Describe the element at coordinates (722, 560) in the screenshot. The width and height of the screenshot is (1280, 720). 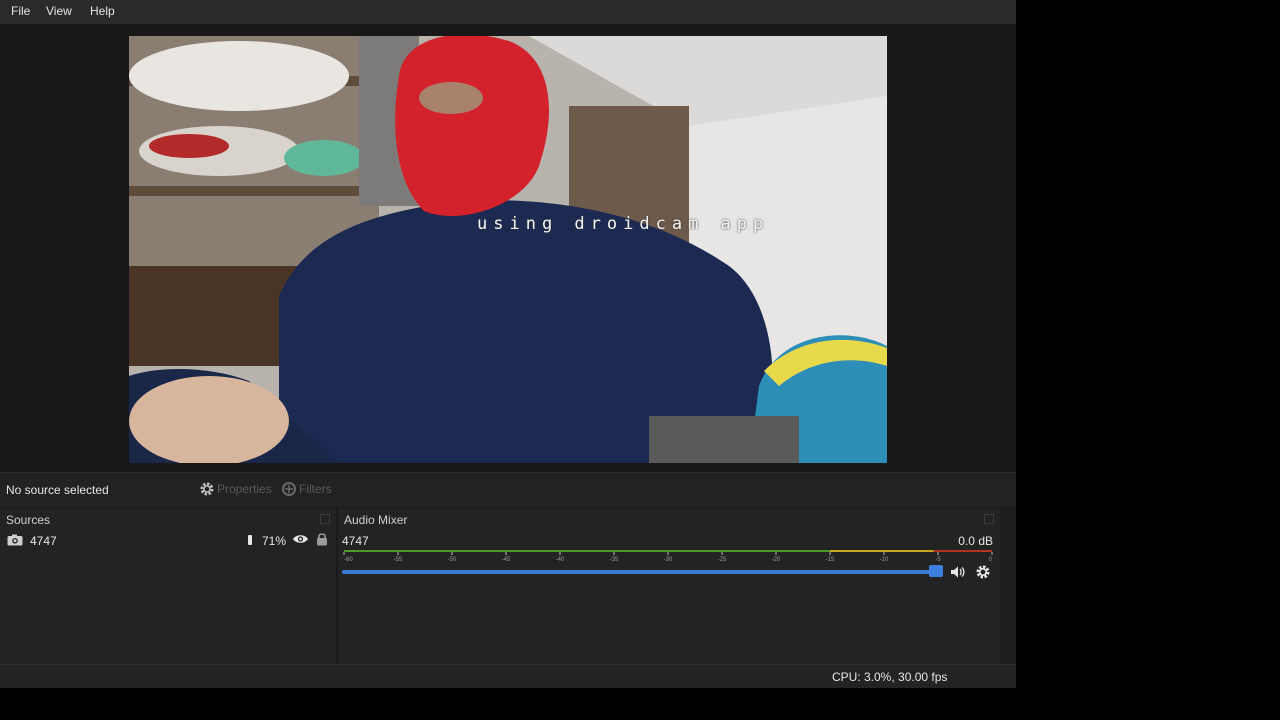
I see `meter-tick-label: -25` at that location.